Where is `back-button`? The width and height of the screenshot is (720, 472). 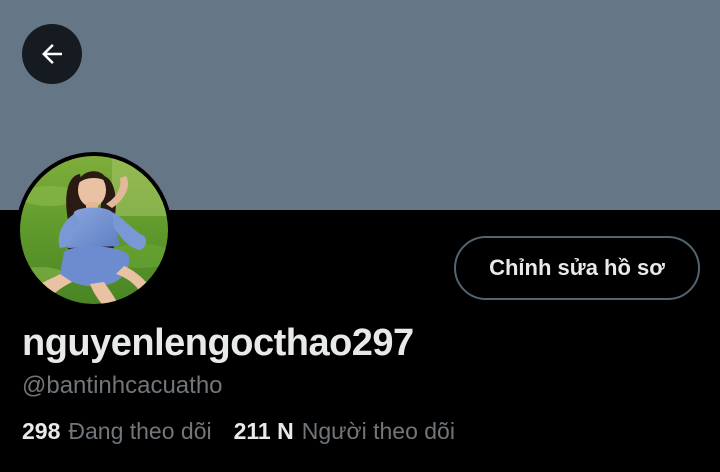
back-button is located at coordinates (52, 54).